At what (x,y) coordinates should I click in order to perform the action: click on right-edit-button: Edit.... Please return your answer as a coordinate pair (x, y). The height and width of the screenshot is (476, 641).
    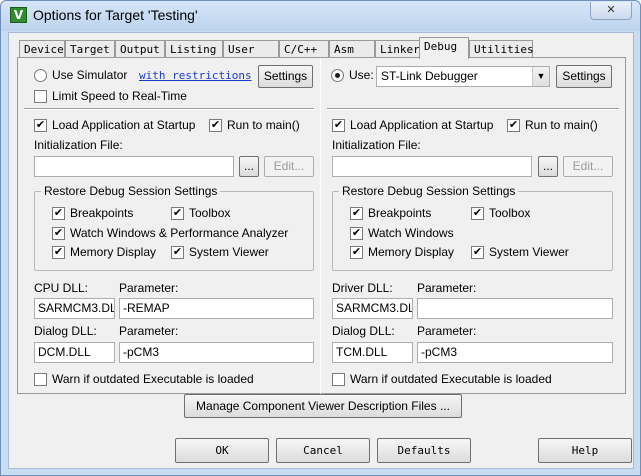
    Looking at the image, I should click on (588, 166).